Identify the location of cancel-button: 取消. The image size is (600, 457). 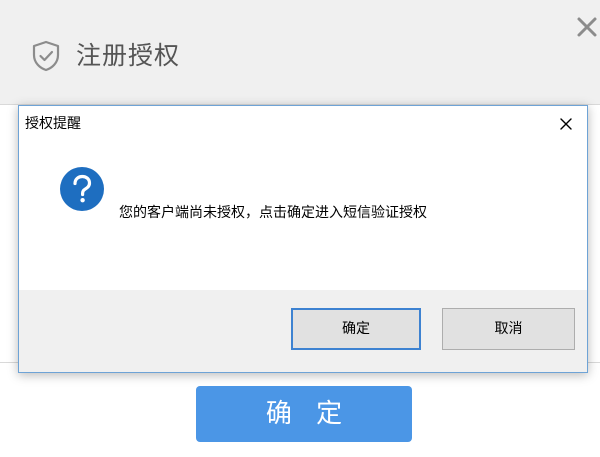
(508, 329).